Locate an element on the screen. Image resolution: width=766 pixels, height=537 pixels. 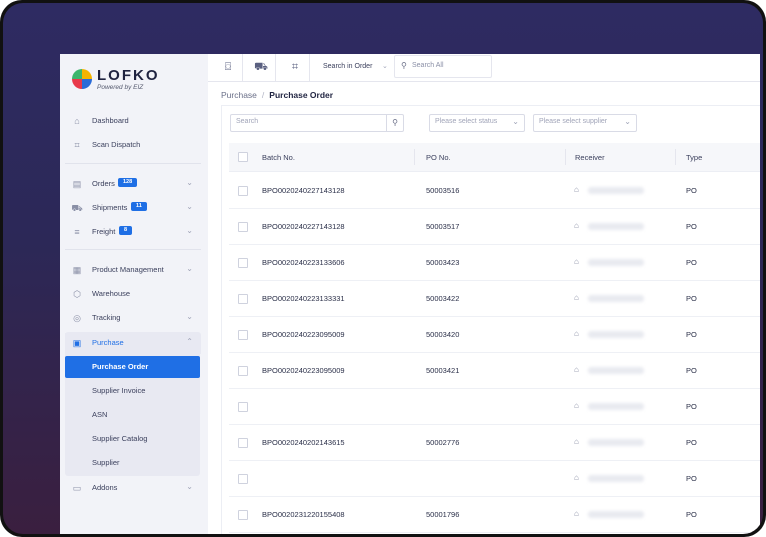
orders-count-badge: 128 is located at coordinates (128, 182).